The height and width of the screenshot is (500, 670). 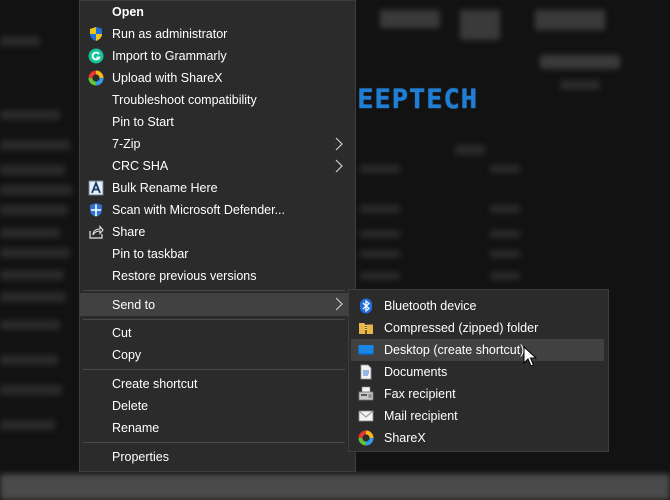 I want to click on zip-folder-icon, so click(x=366, y=328).